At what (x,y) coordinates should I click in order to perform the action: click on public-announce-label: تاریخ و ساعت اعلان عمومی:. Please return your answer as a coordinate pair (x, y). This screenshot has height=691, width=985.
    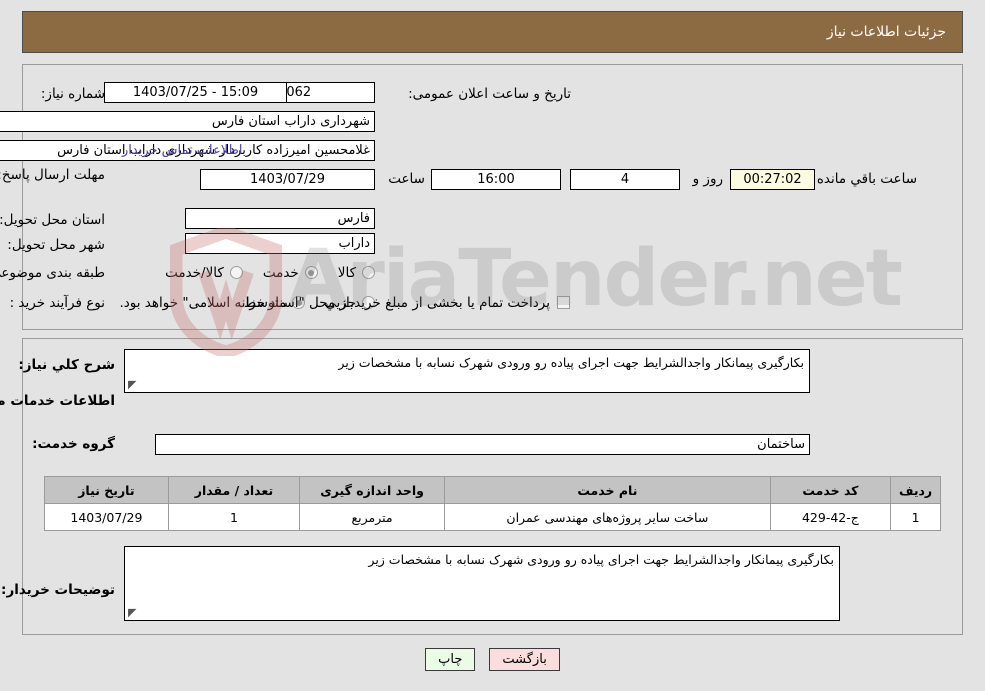
    Looking at the image, I should click on (489, 93).